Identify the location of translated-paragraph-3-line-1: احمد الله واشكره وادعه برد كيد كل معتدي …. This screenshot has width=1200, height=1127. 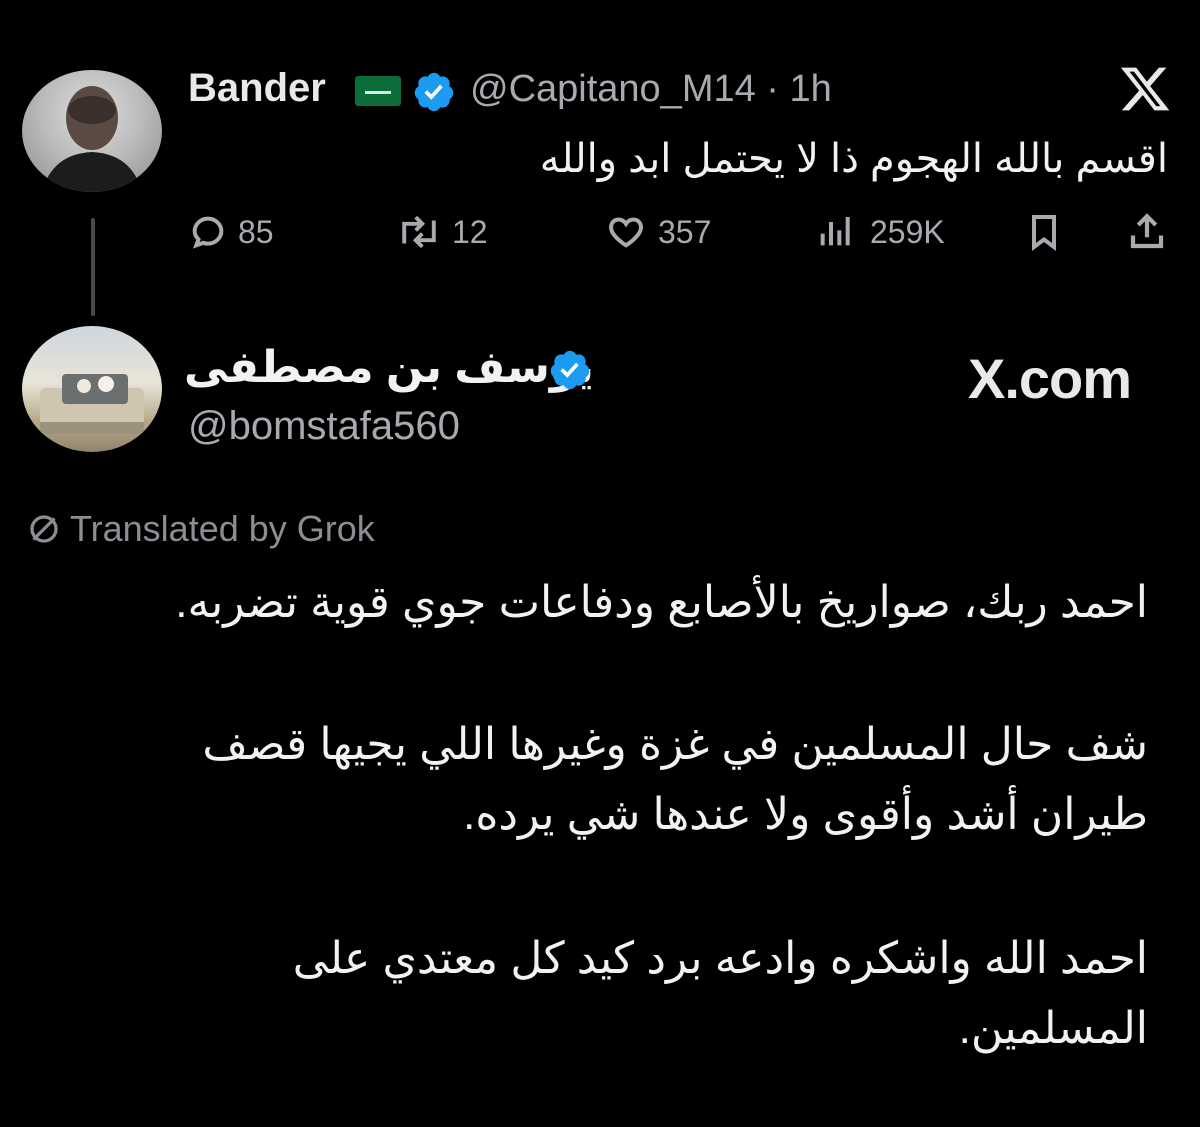
(720, 958).